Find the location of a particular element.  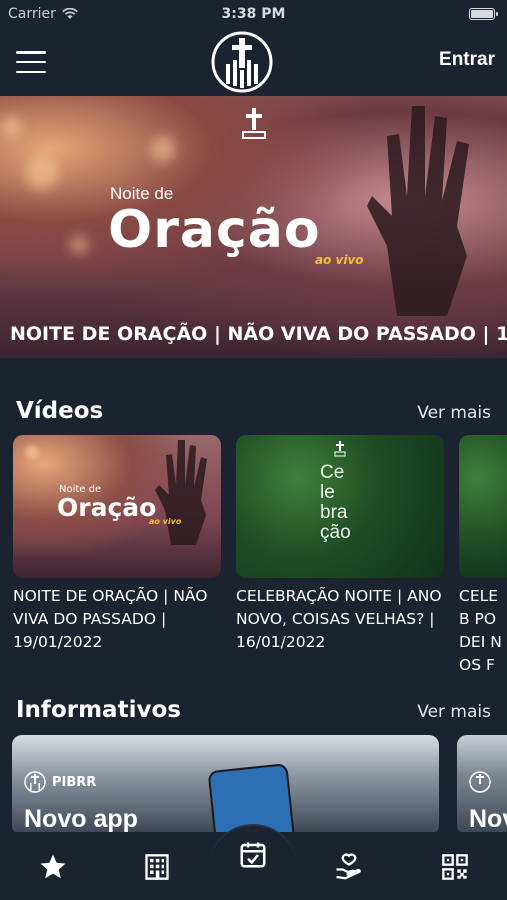

thumb-lettering: Ce le bra ção is located at coordinates (335, 502).